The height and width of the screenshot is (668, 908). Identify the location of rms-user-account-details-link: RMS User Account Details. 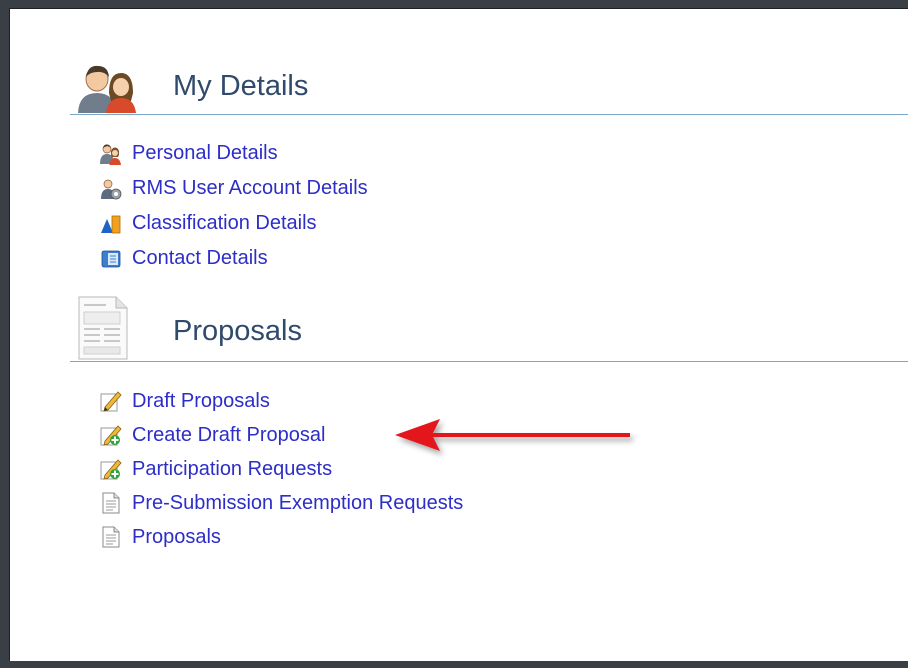
(234, 188).